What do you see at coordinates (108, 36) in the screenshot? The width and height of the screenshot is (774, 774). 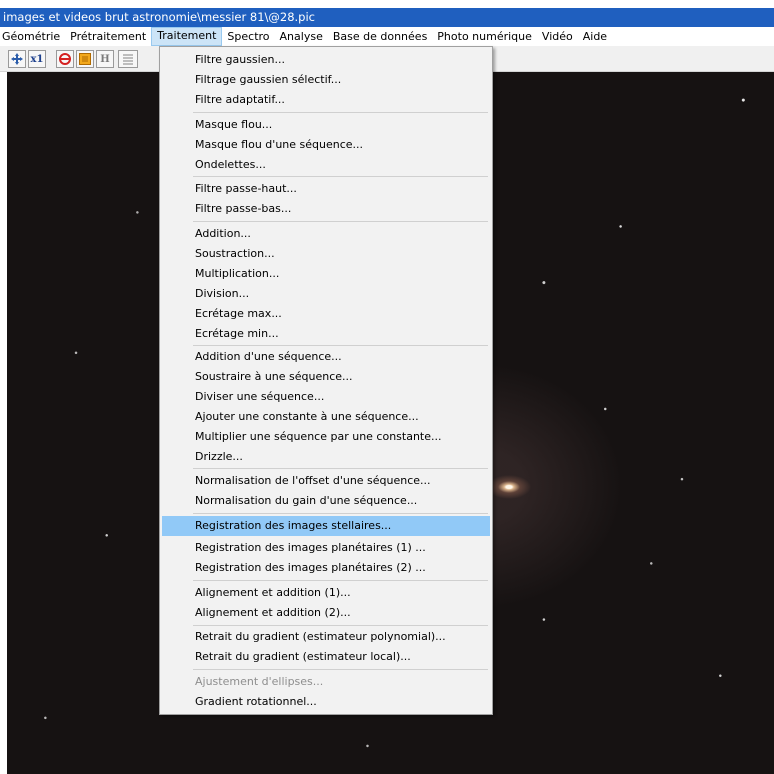 I see `menu-pretraitement: Prétraitement` at bounding box center [108, 36].